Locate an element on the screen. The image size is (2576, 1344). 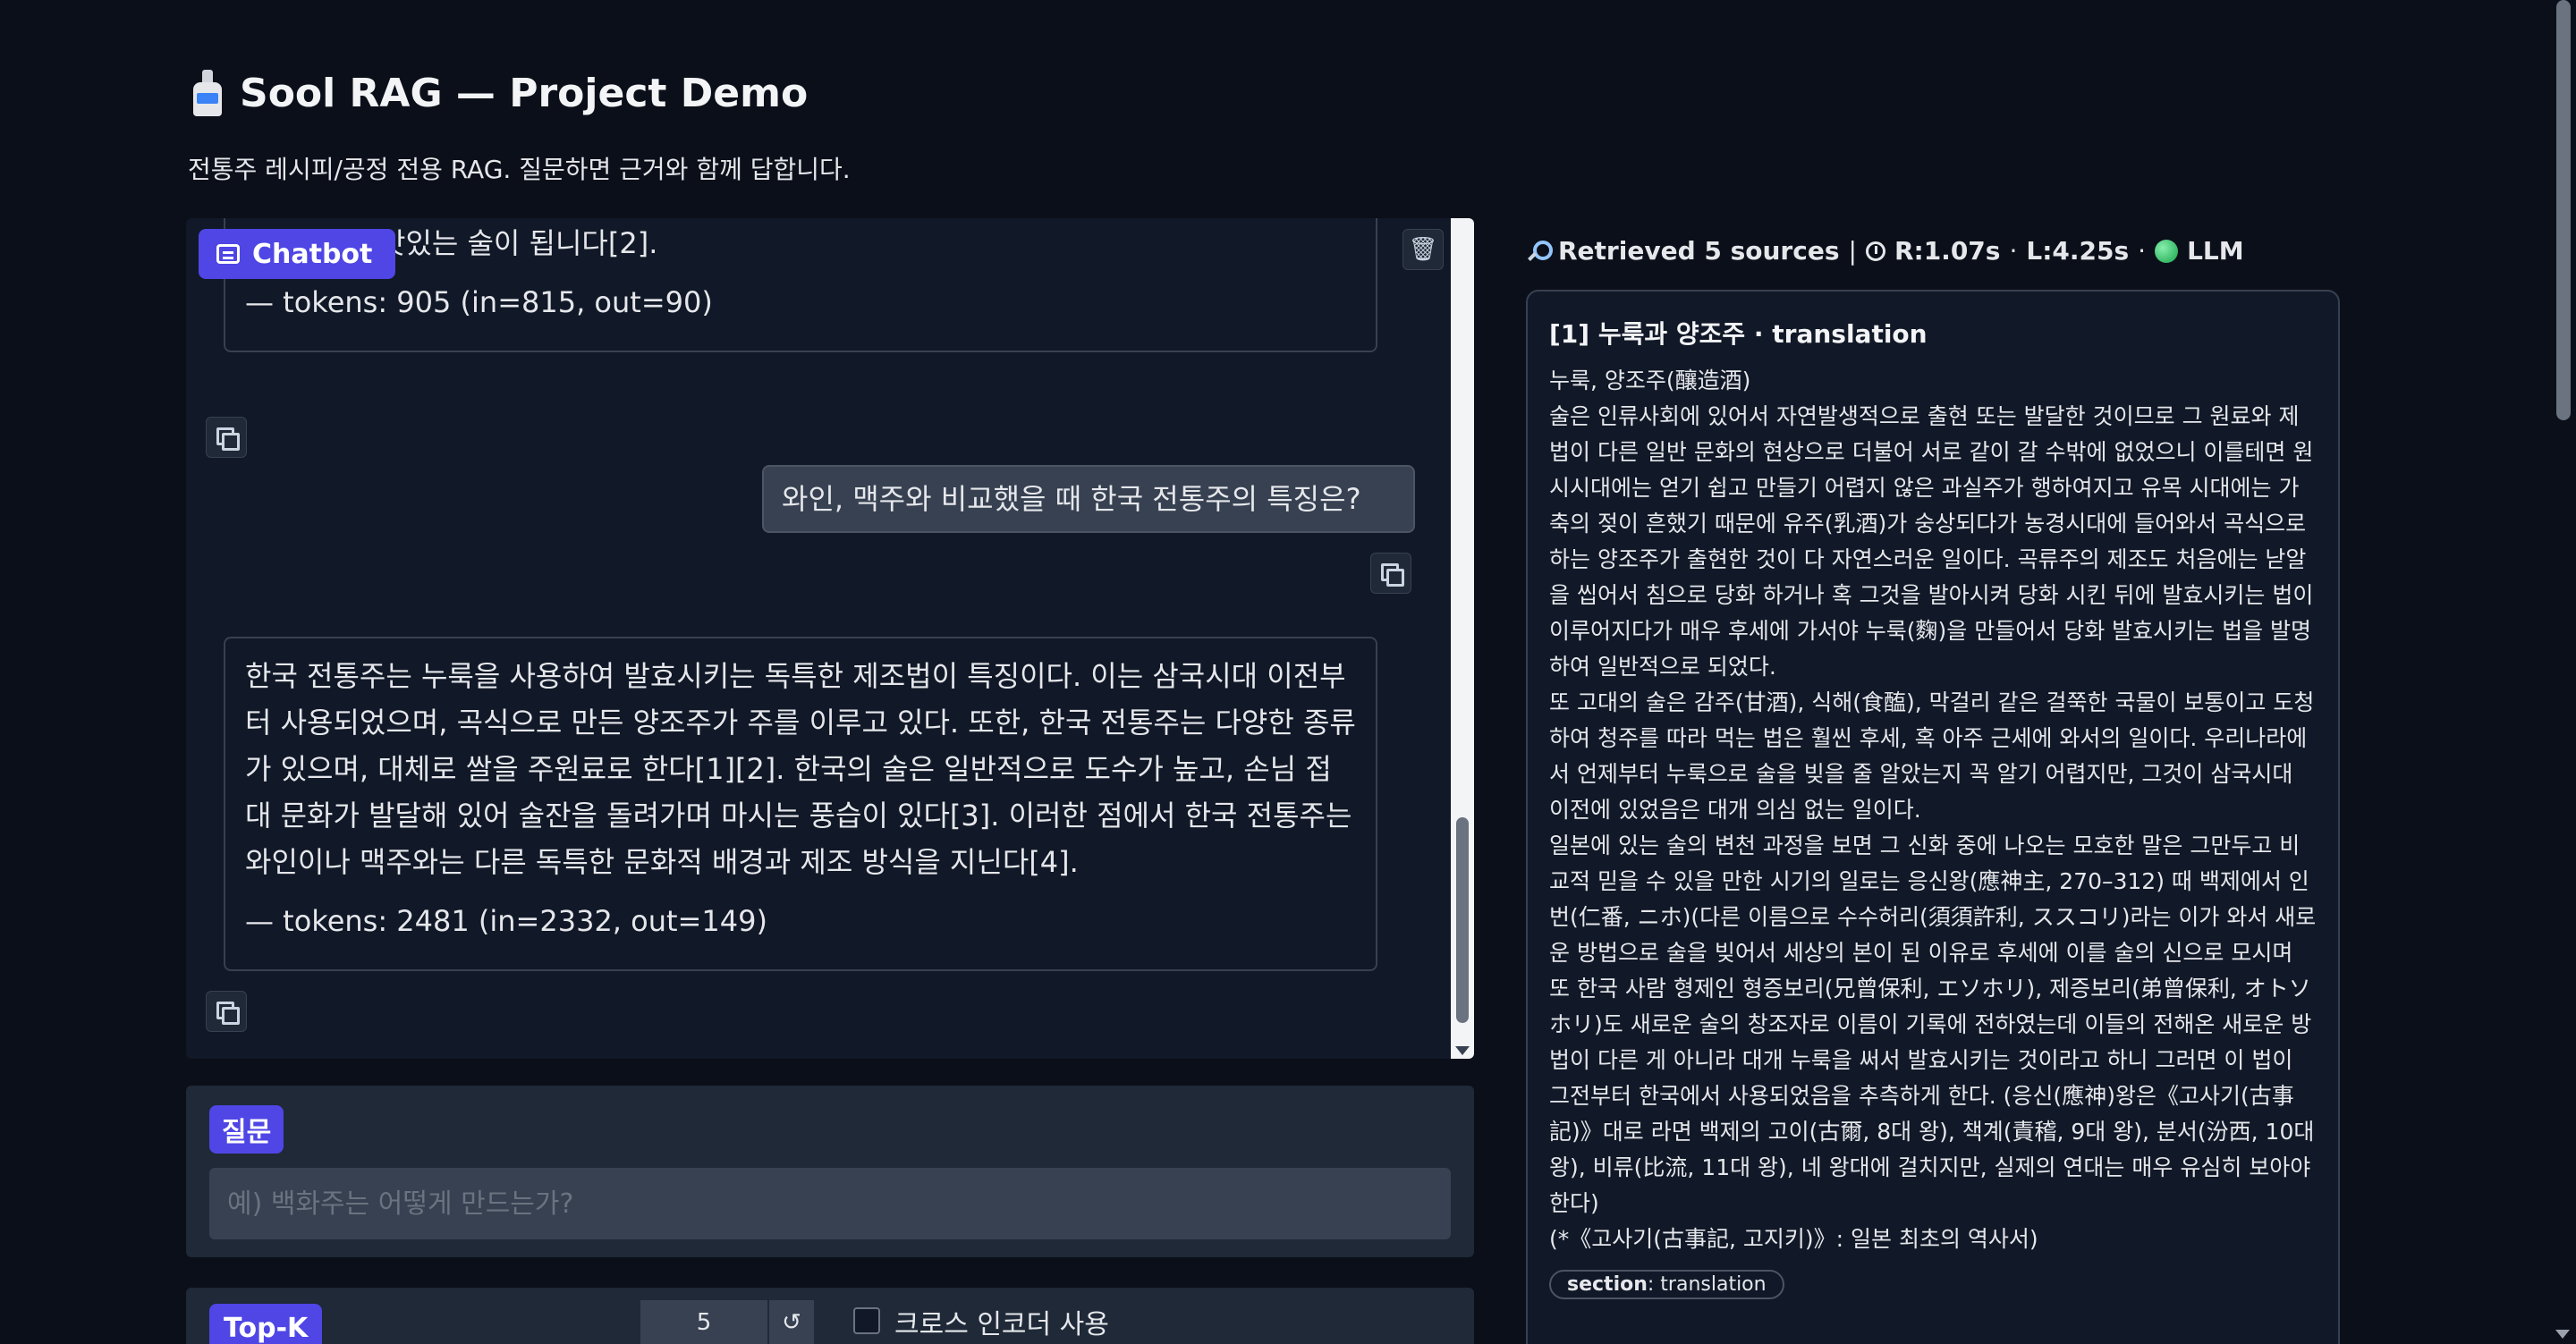
clear-chat-button: 🗑 is located at coordinates (1423, 249).